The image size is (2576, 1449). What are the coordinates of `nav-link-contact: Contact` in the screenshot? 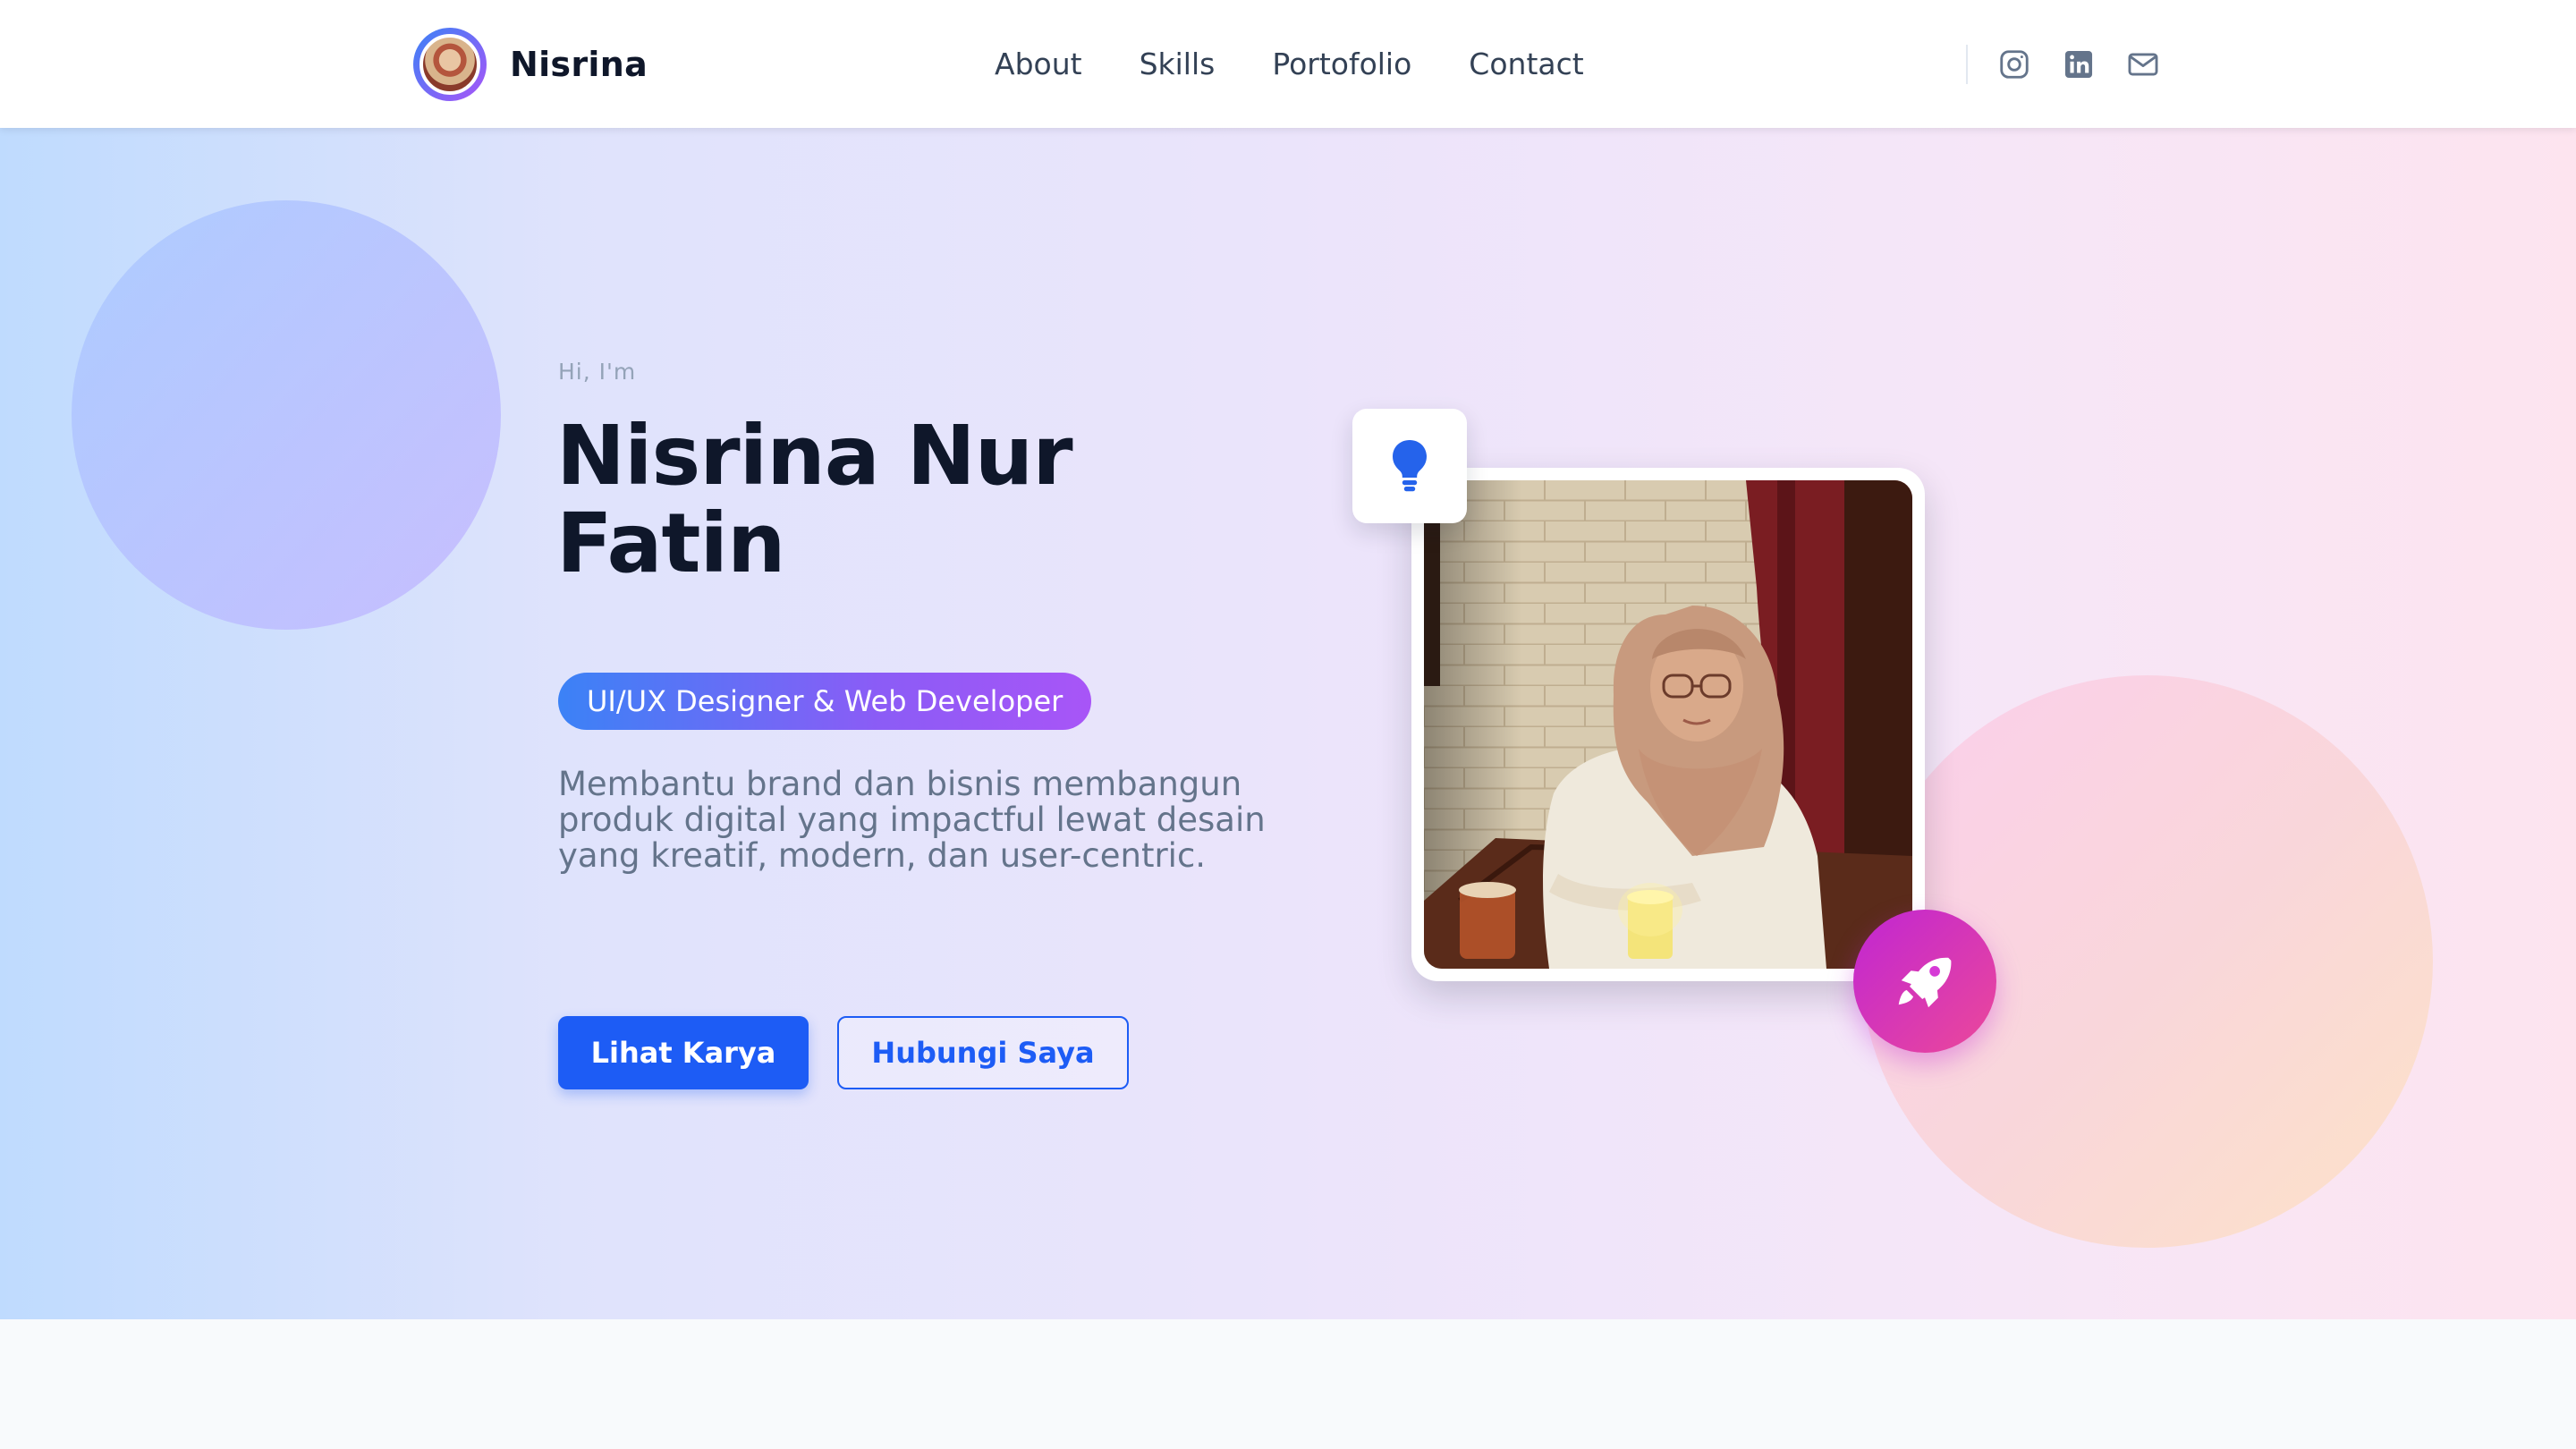 It's located at (1526, 64).